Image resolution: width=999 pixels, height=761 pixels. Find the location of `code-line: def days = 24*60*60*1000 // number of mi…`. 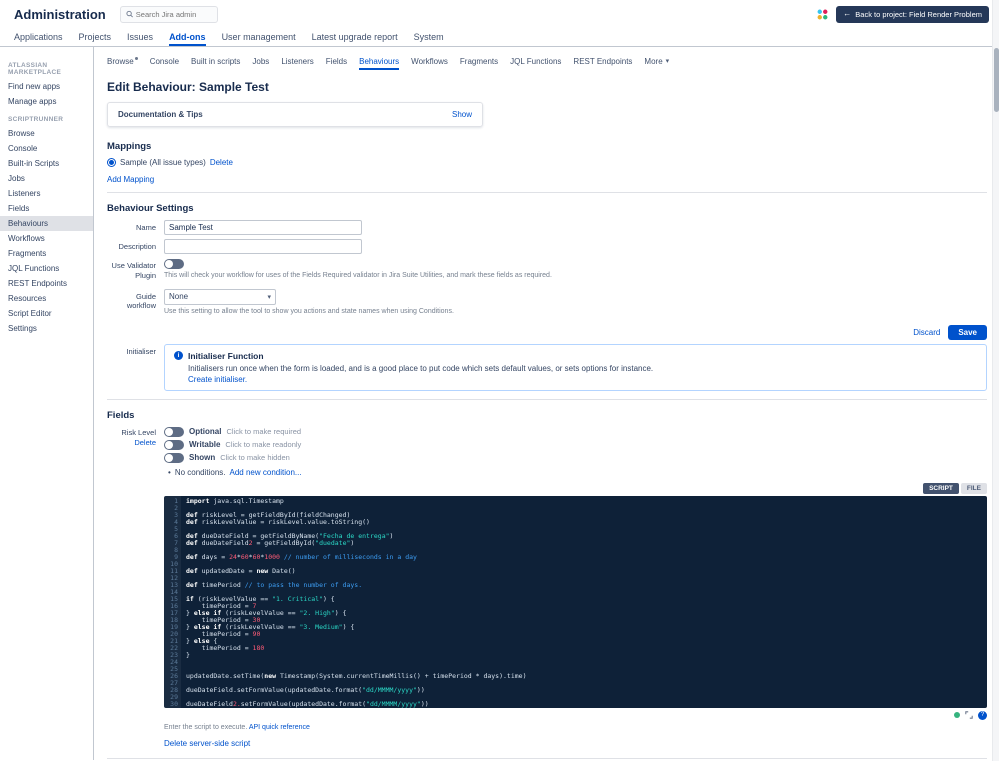

code-line: def days = 24*60*60*1000 // number of mi… is located at coordinates (301, 556).